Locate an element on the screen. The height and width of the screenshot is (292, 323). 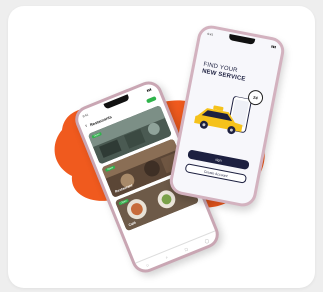
home-icon: ⌂ is located at coordinates (147, 265).